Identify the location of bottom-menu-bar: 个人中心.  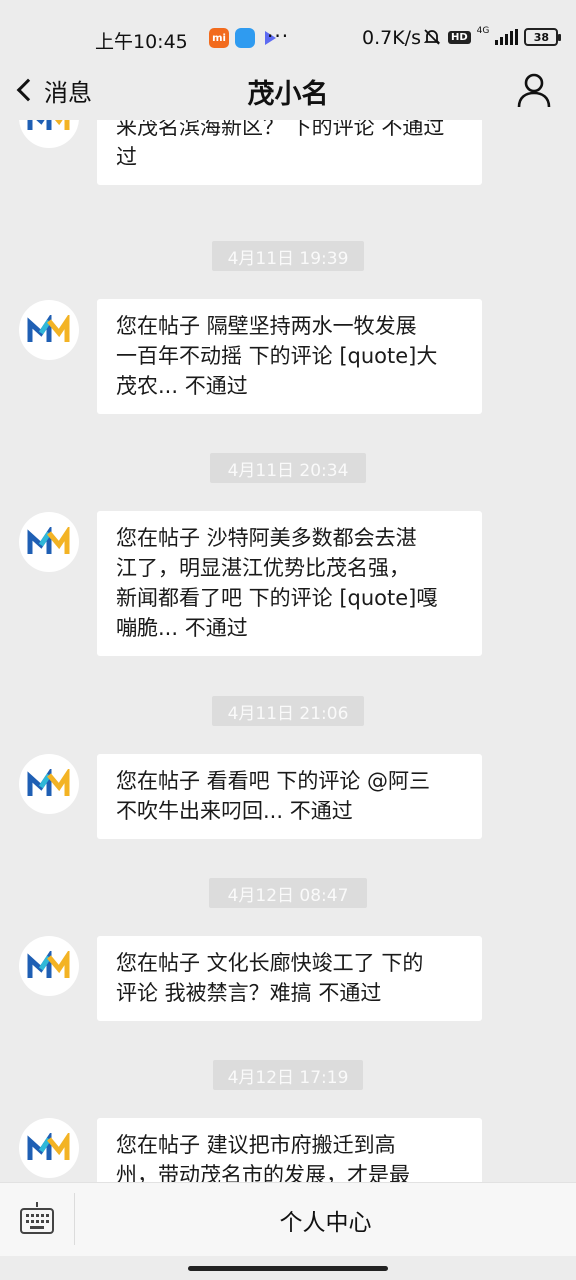
(288, 1219).